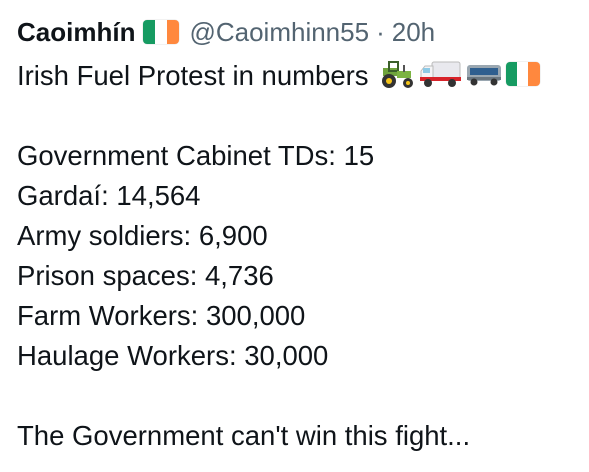 The height and width of the screenshot is (472, 589). What do you see at coordinates (483, 75) in the screenshot?
I see `bus-icon` at bounding box center [483, 75].